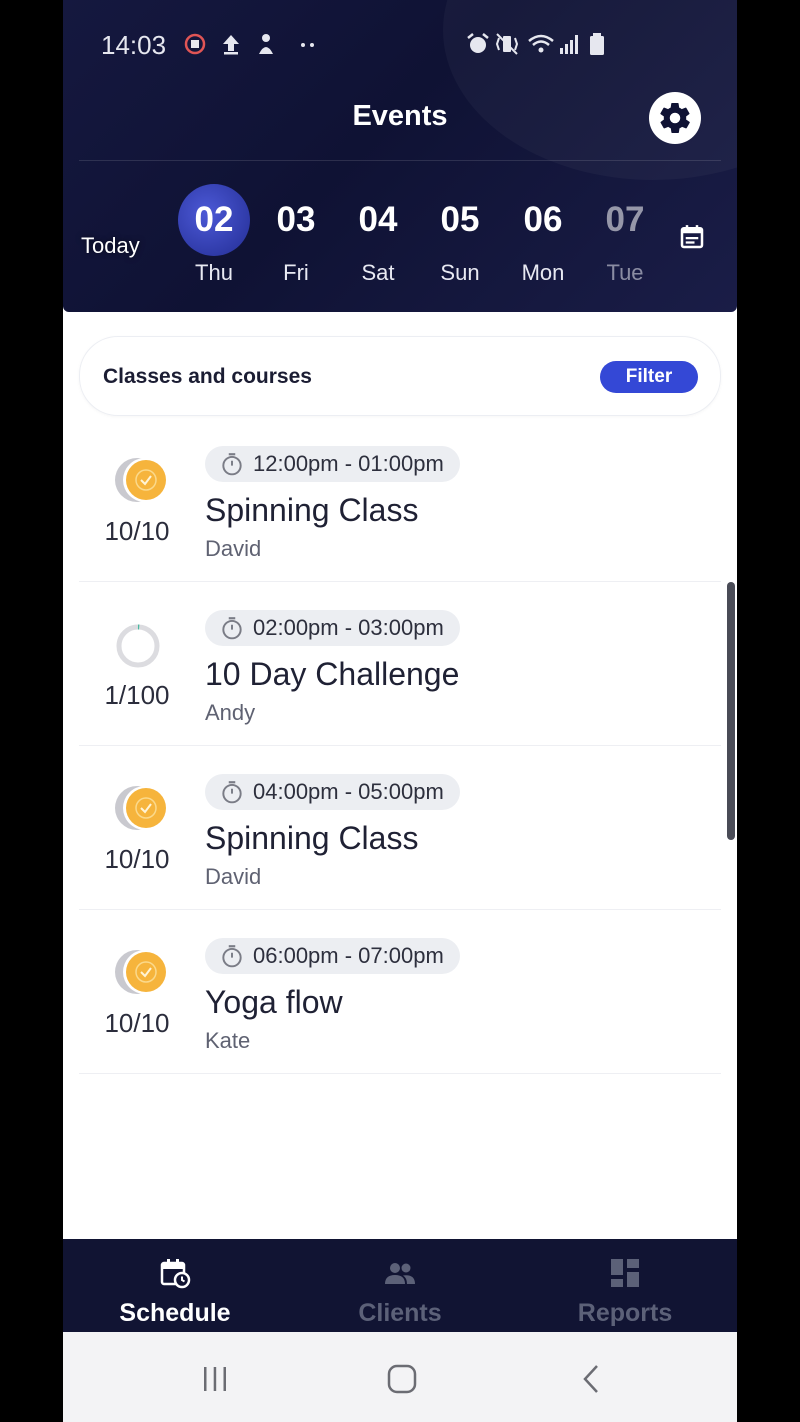  Describe the element at coordinates (348, 627) in the screenshot. I see `event-time: 02:00pm - 03:00pm` at that location.